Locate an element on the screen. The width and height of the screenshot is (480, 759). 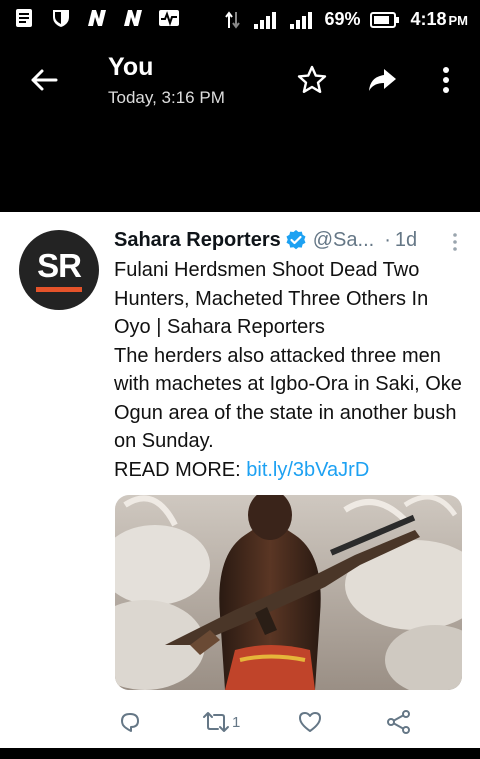
status-right: 69% 4:18 PM is located at coordinates (346, 19).